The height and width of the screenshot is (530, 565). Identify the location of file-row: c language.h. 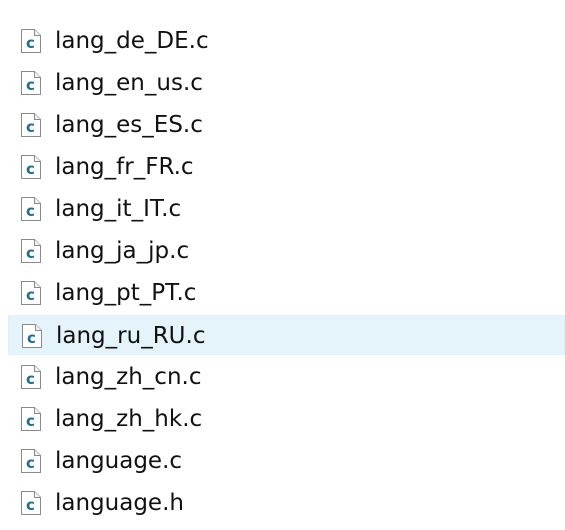
(286, 503).